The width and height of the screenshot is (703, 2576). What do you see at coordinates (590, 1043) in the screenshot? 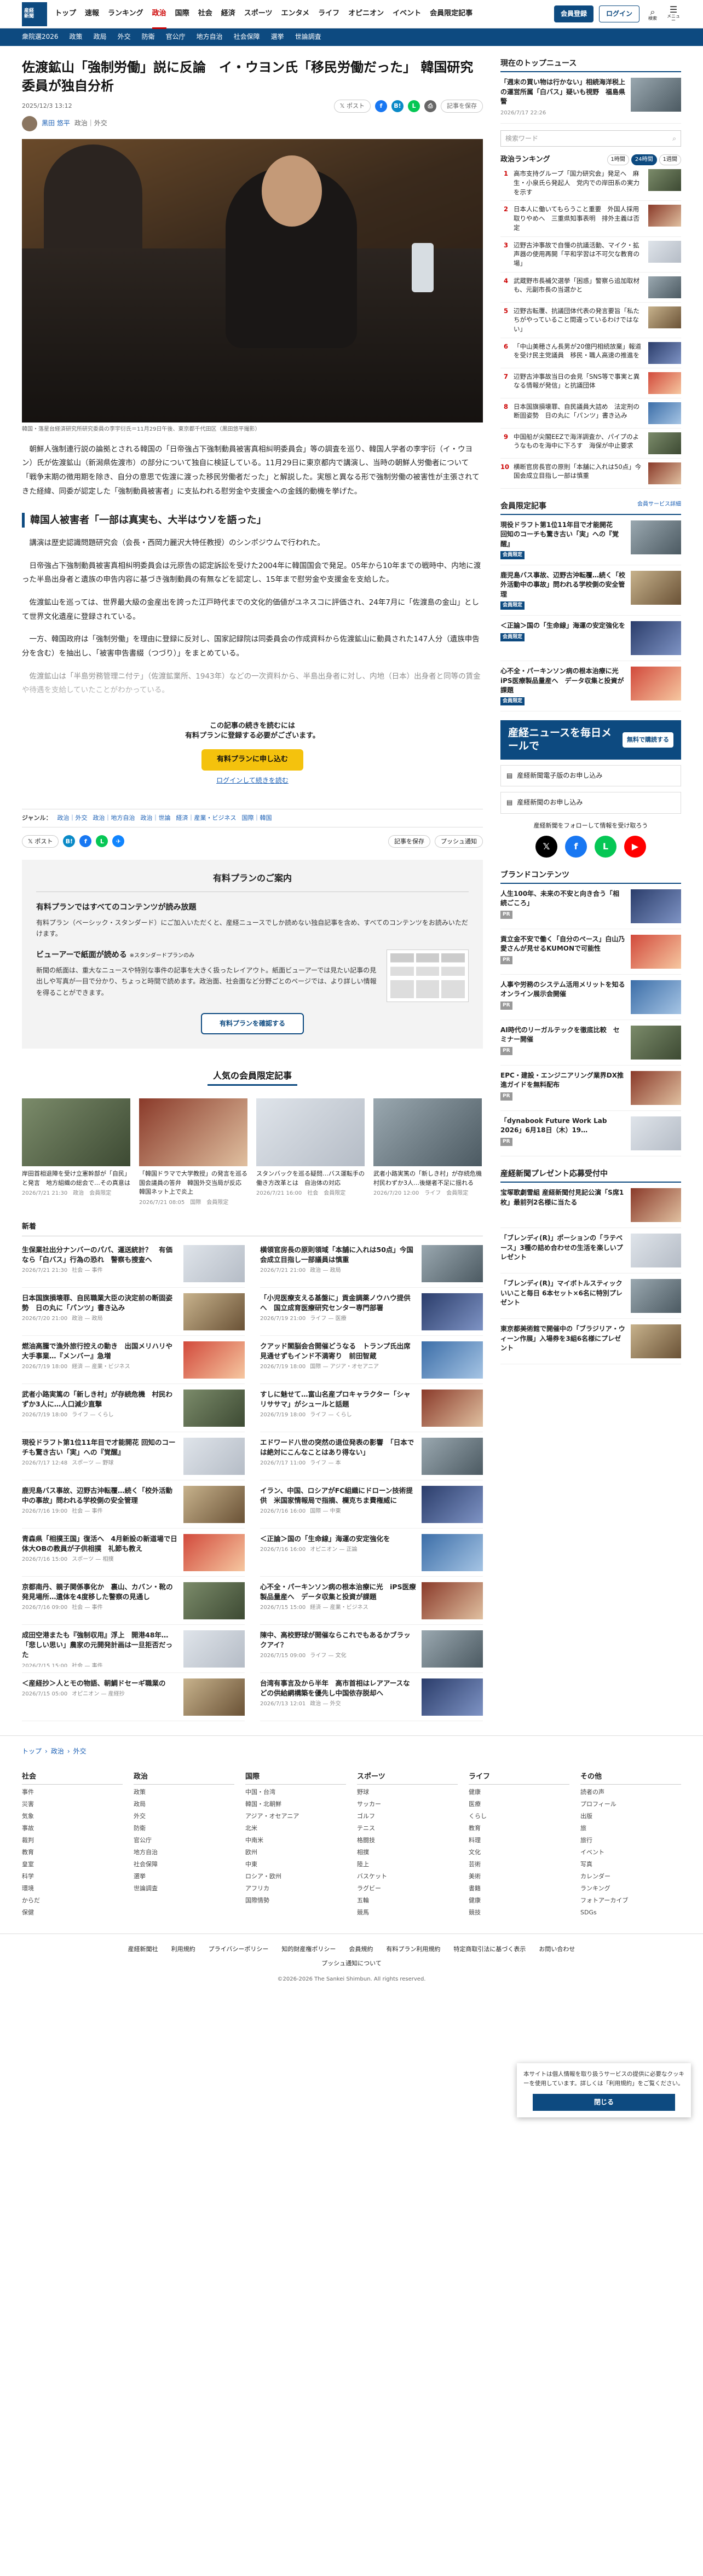
I see `brand-item: AI時代のリーガルテックを徹底比較 セミナー開催 PR` at bounding box center [590, 1043].